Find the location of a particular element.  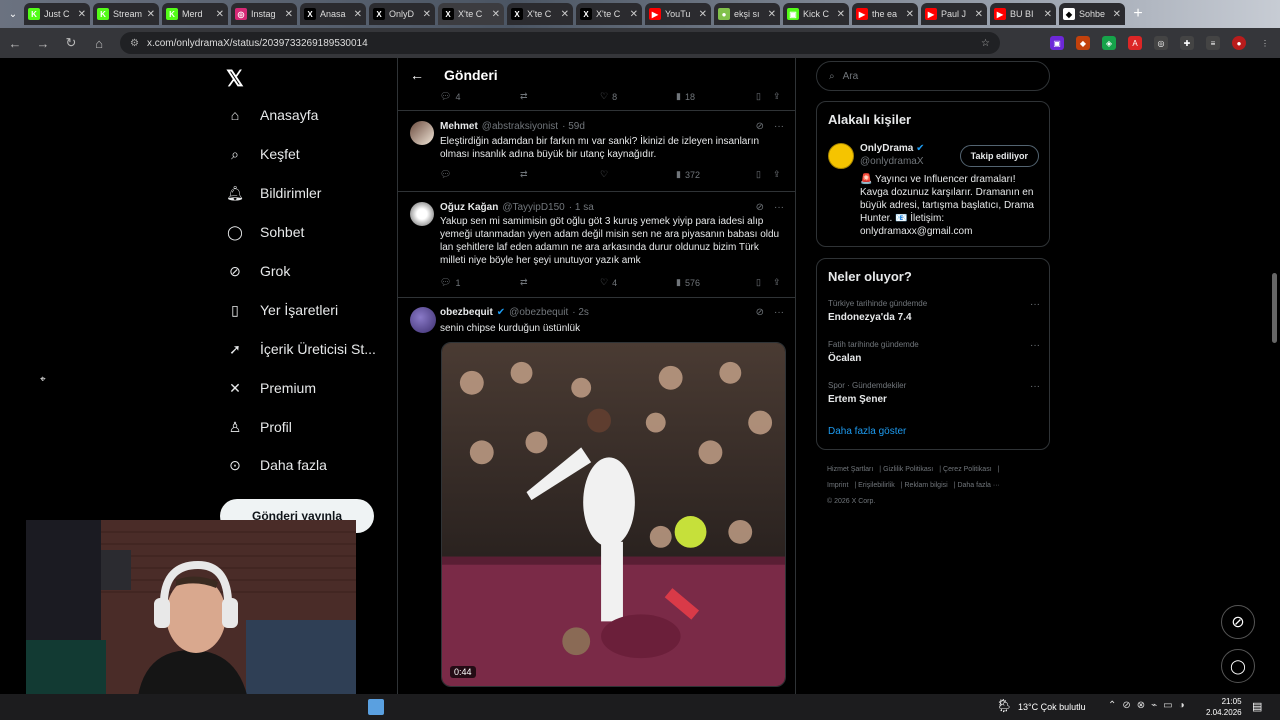

footer-link: Imprint is located at coordinates (837, 485).